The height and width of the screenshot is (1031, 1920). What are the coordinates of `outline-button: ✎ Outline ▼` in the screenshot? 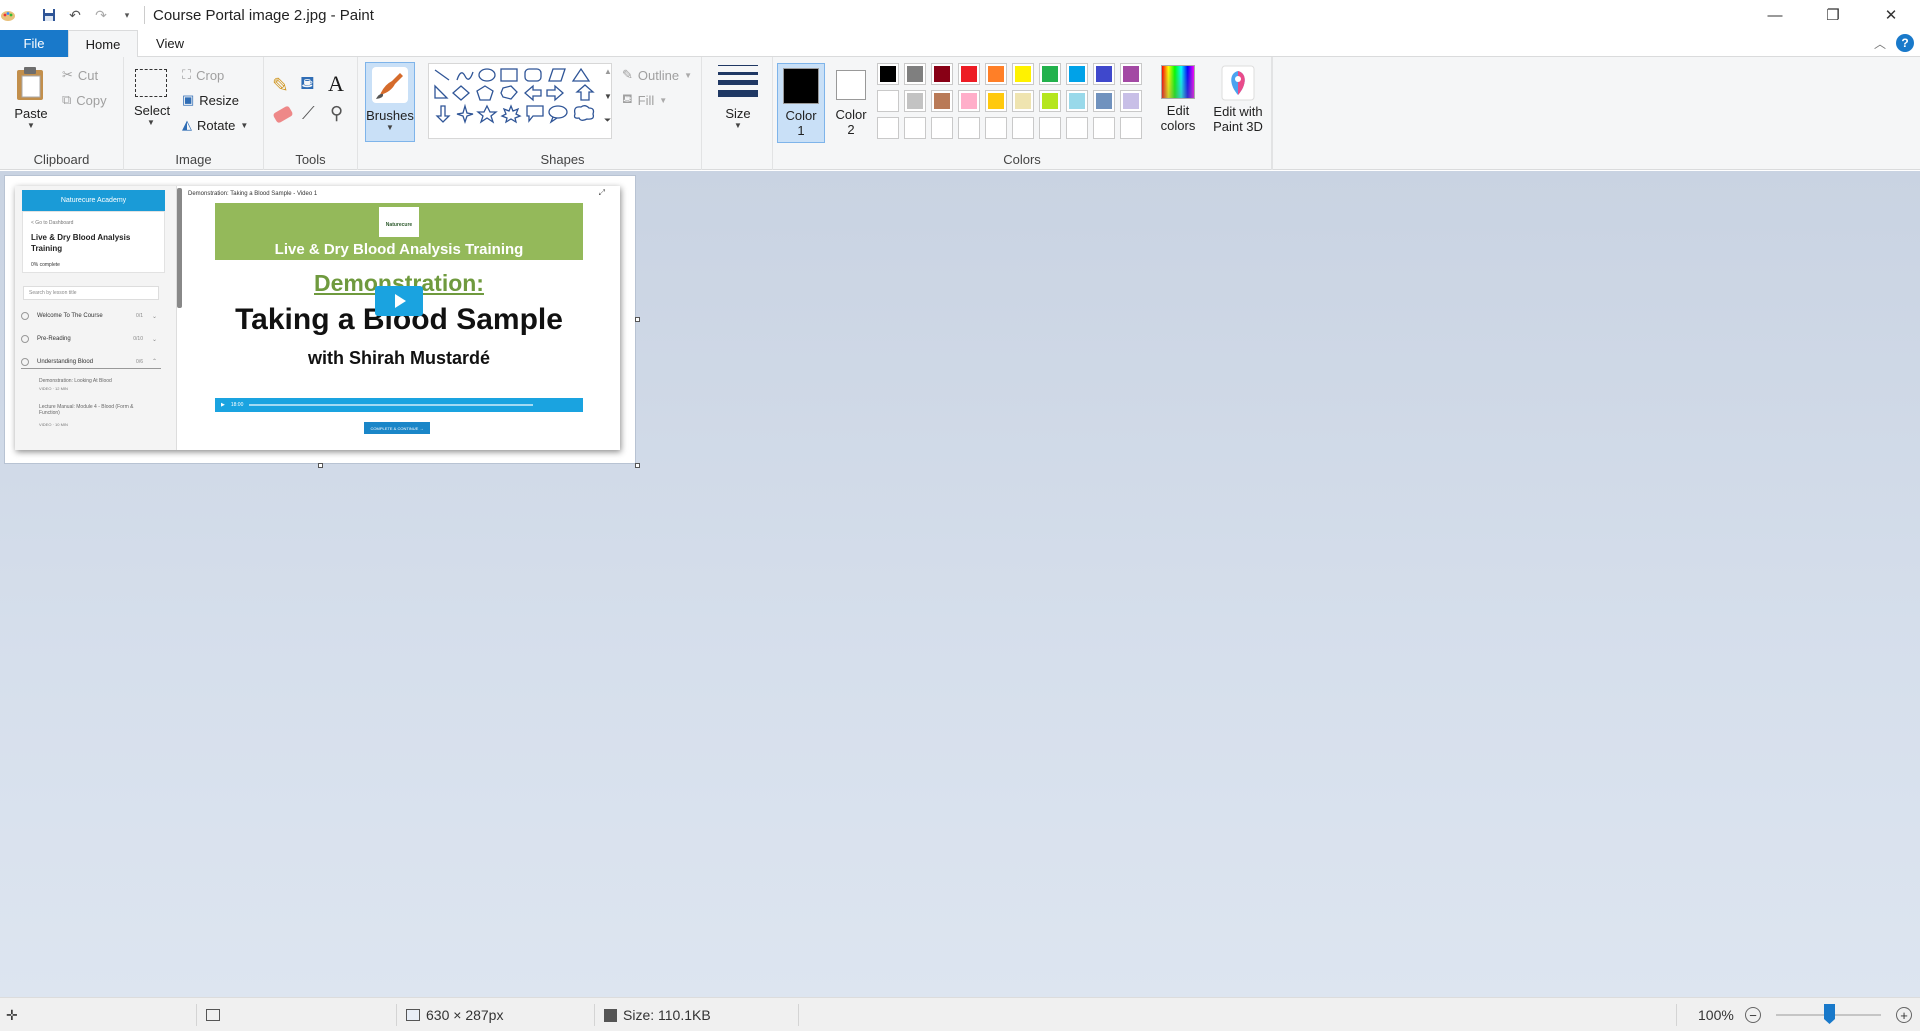 It's located at (657, 75).